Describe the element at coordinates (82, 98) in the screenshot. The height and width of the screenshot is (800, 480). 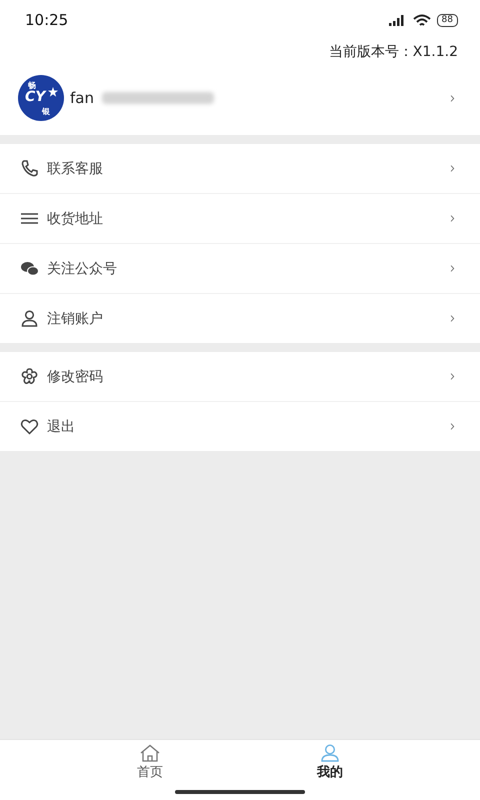
I see `user-name: fan` at that location.